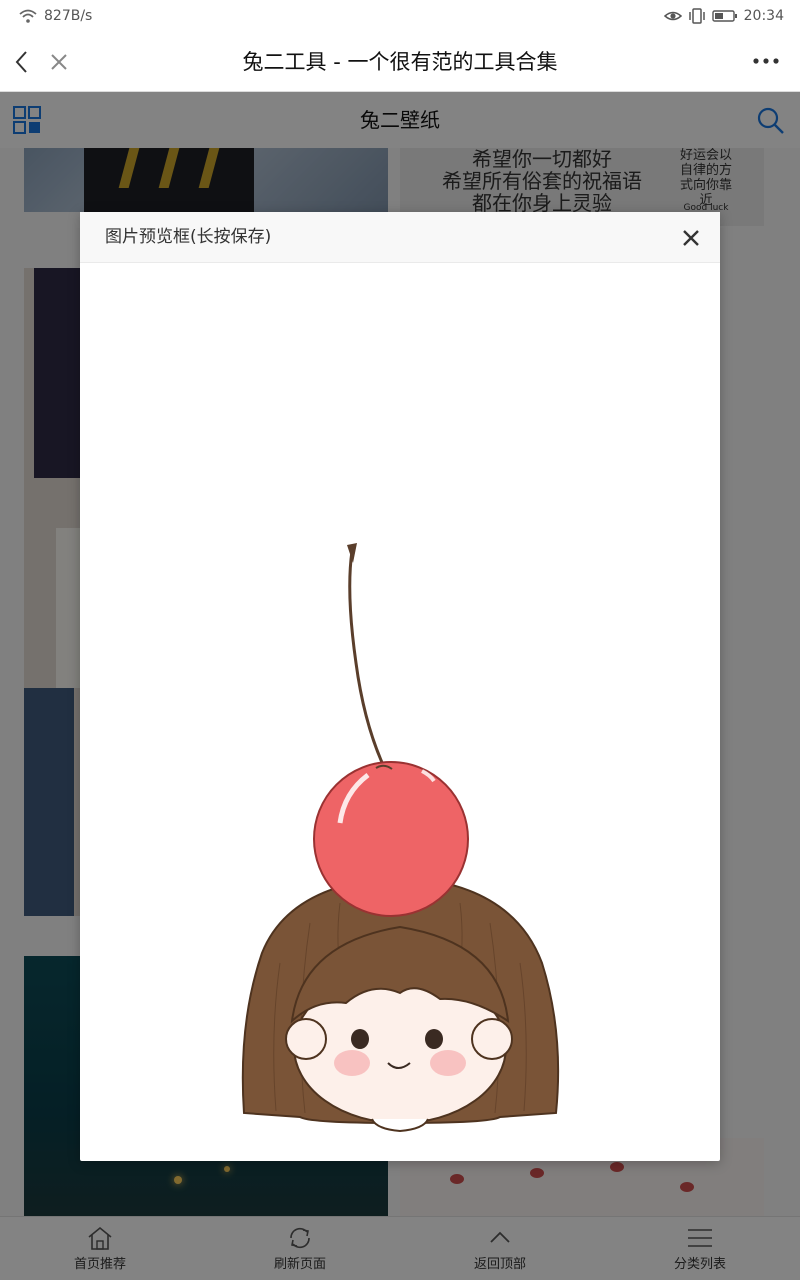 The image size is (800, 1280). I want to click on status-right: 20:34, so click(723, 16).